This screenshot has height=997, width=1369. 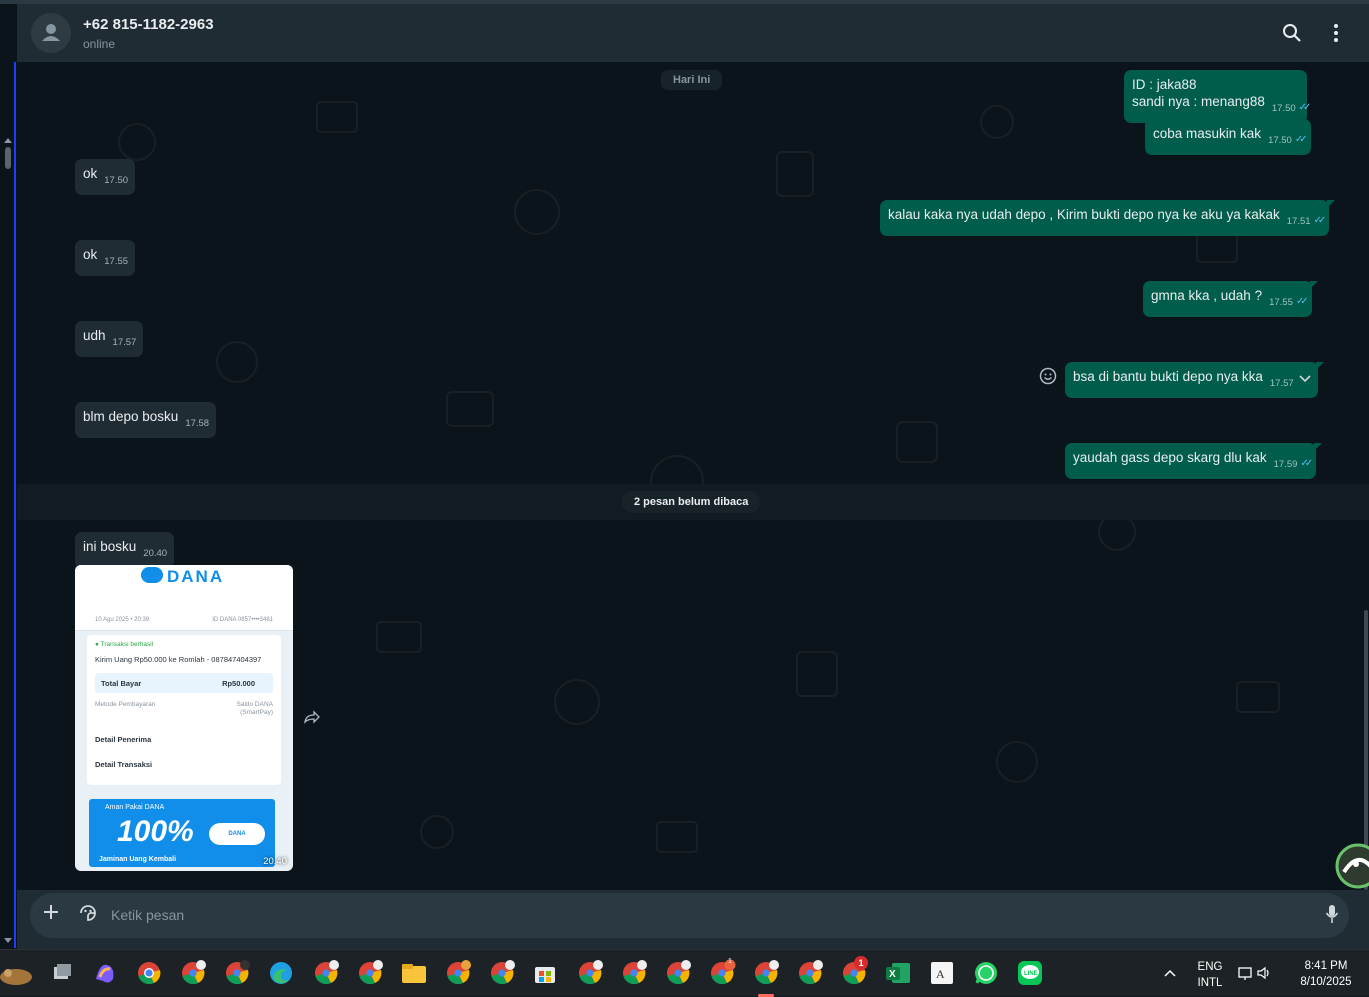 What do you see at coordinates (1218, 96) in the screenshot?
I see `message-out-credentials: ID : jaka88 sandi nya : menang88 17.50 ✓✓` at bounding box center [1218, 96].